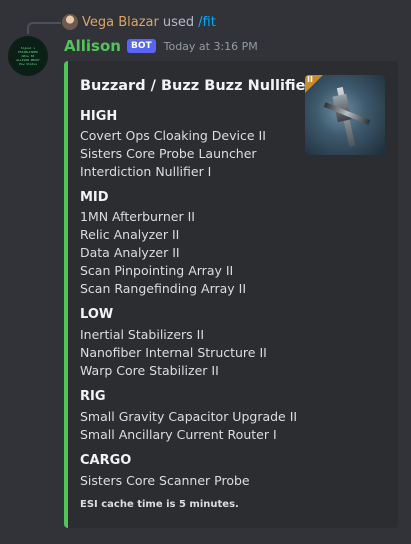 The height and width of the screenshot is (544, 411). Describe the element at coordinates (92, 46) in the screenshot. I see `author-username: Allison` at that location.